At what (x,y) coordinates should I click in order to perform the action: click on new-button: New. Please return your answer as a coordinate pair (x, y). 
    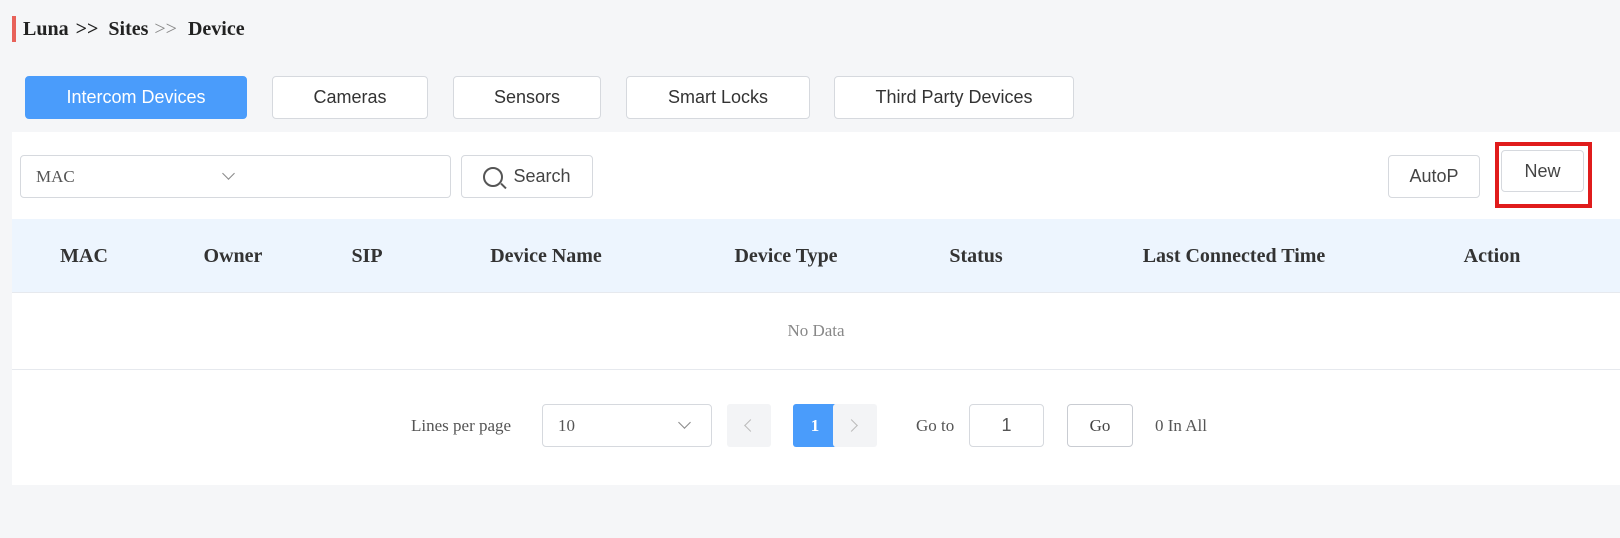
    Looking at the image, I should click on (1542, 171).